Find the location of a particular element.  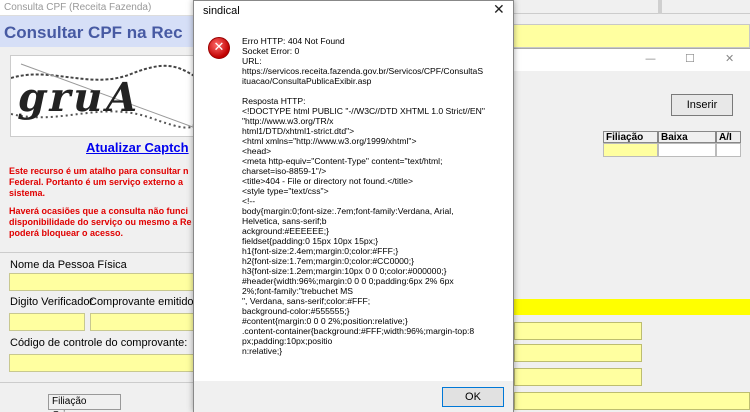

error-icon: ✕ is located at coordinates (219, 48).